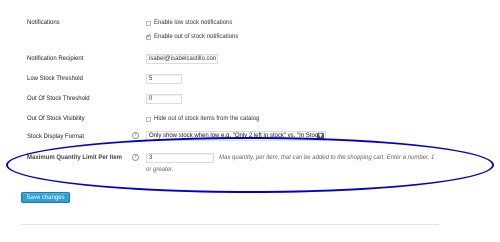 The height and width of the screenshot is (242, 500). Describe the element at coordinates (148, 23) in the screenshot. I see `low-stock-notifications-checkbox` at that location.